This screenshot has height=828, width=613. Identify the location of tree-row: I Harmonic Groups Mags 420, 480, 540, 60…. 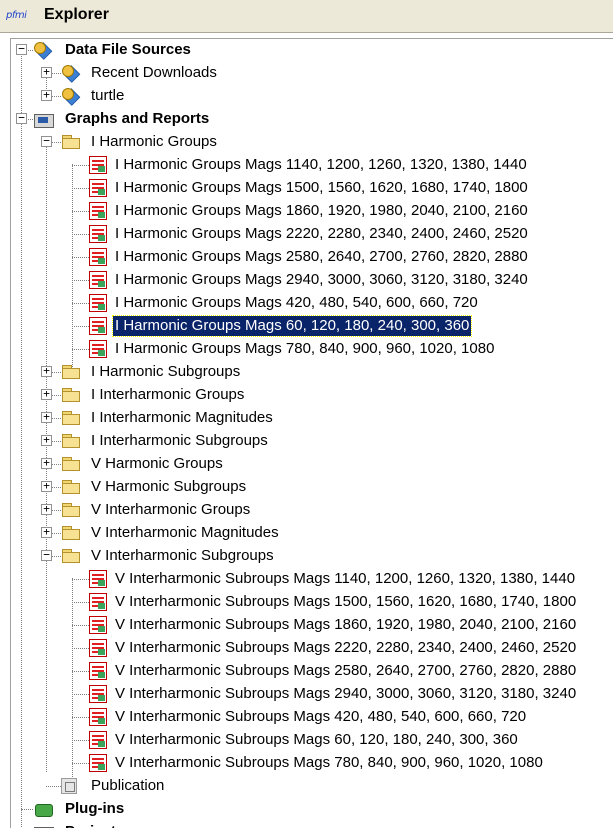
(311, 303).